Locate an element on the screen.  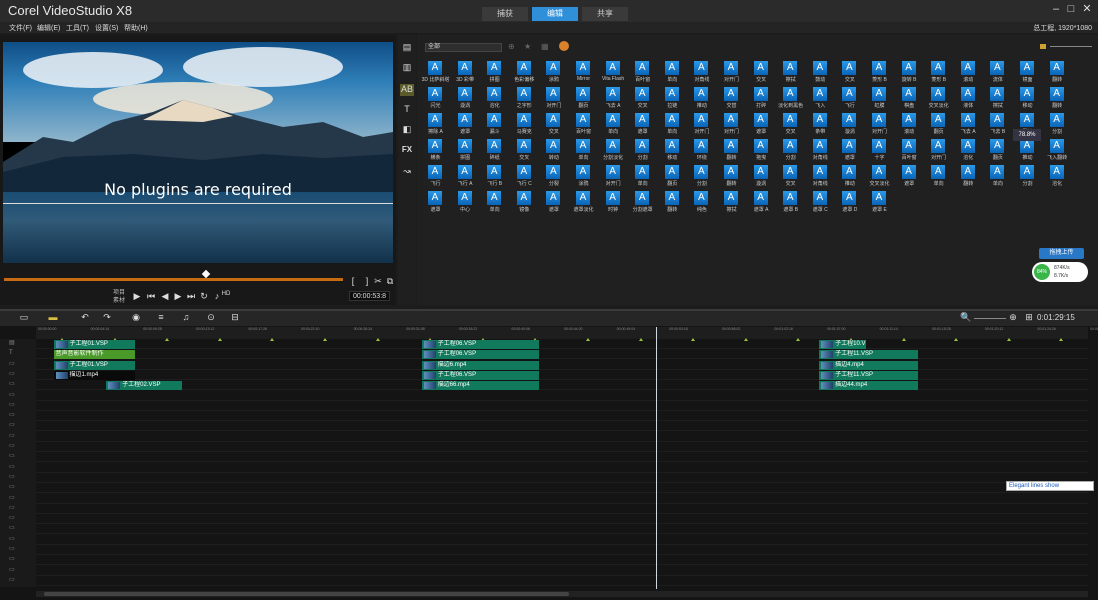
transition-tile: A 翻转 is located at coordinates (1057, 99).